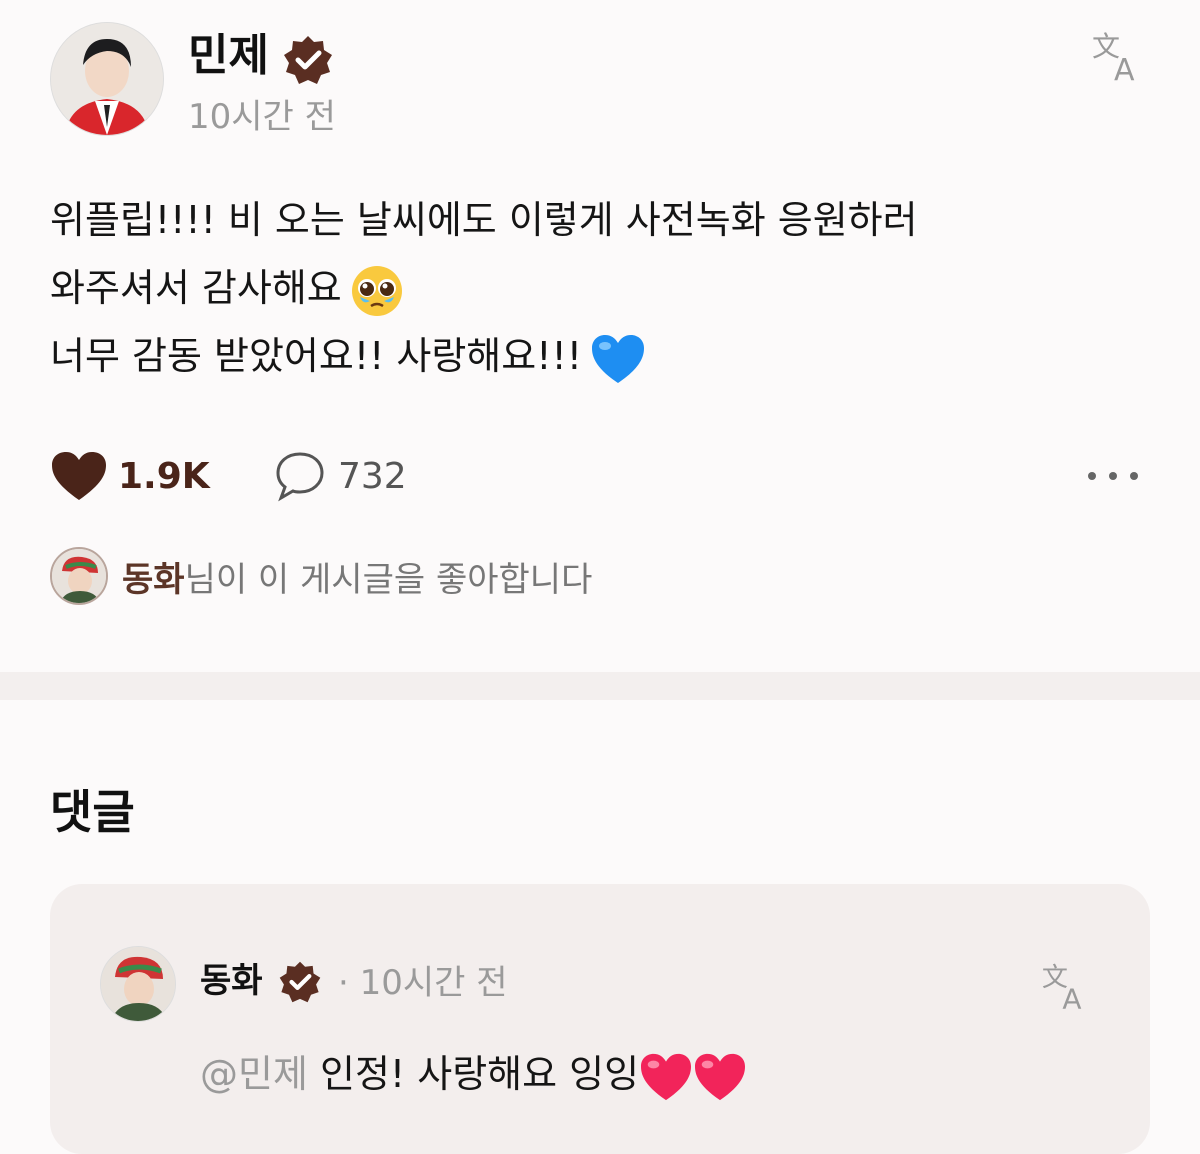 This screenshot has height=1154, width=1200. I want to click on author-avatar, so click(107, 79).